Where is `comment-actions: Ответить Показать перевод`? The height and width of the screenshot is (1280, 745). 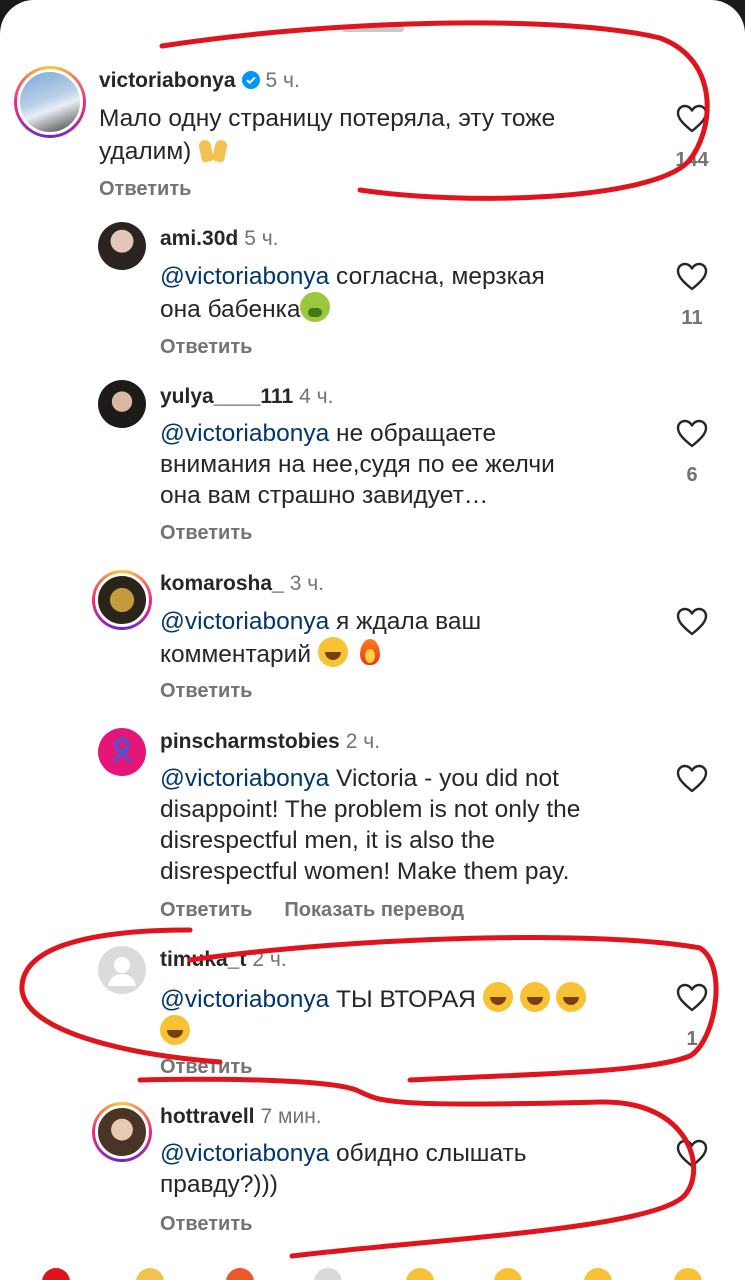 comment-actions: Ответить Показать перевод is located at coordinates (312, 910).